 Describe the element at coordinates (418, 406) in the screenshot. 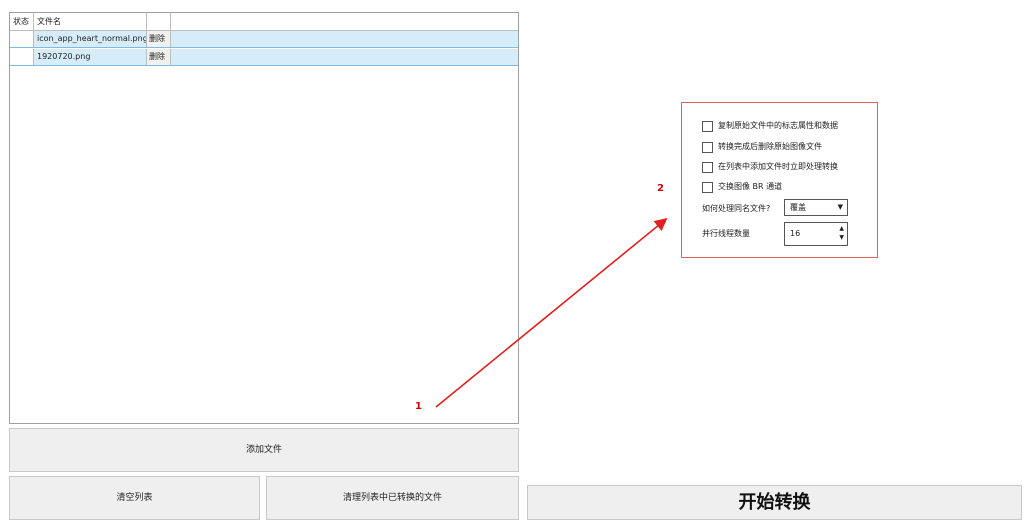

I see `annotation-marker-1: 1` at that location.